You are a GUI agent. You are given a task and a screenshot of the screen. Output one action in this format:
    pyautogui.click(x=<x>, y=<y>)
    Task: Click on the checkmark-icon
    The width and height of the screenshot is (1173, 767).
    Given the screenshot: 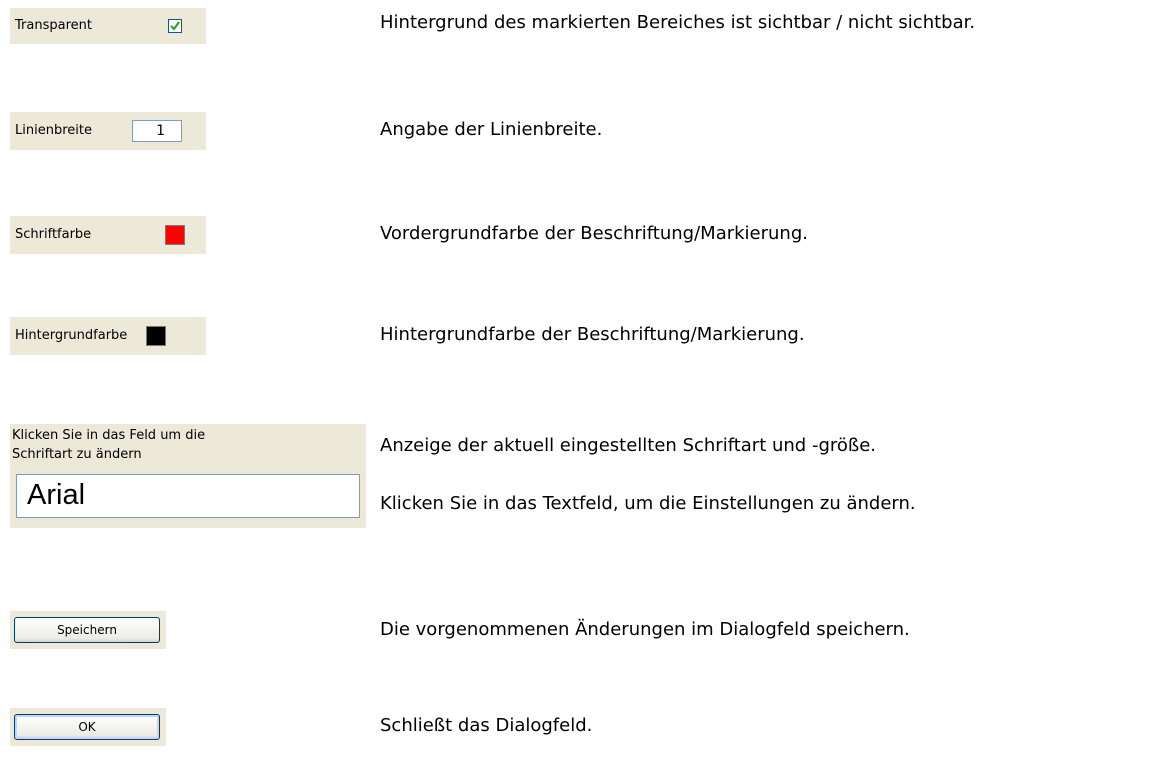 What is the action you would take?
    pyautogui.click(x=175, y=26)
    